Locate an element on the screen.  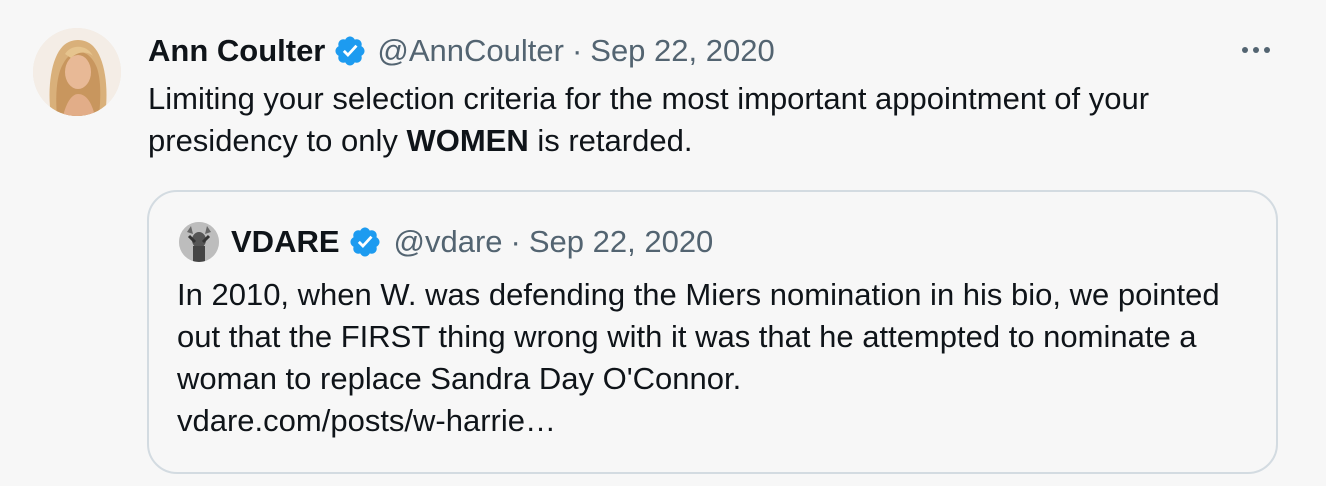
avatar-image is located at coordinates (77, 72).